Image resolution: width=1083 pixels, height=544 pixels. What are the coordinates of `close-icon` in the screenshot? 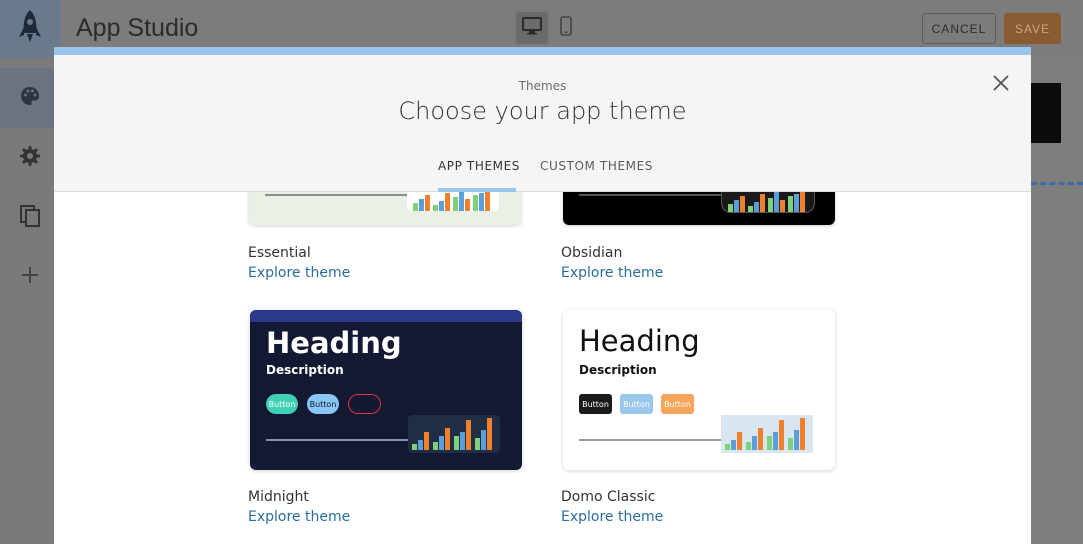 It's located at (1001, 85).